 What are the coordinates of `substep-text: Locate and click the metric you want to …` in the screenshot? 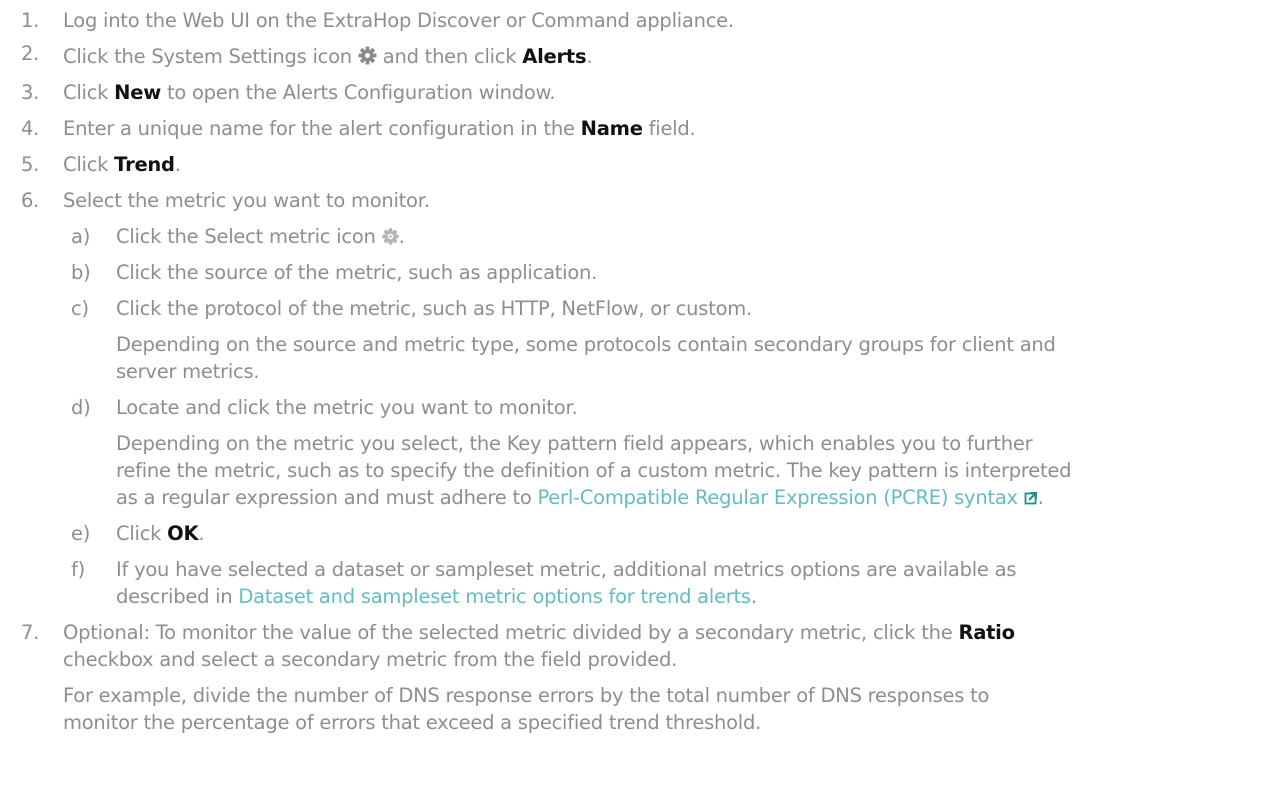 It's located at (347, 407).